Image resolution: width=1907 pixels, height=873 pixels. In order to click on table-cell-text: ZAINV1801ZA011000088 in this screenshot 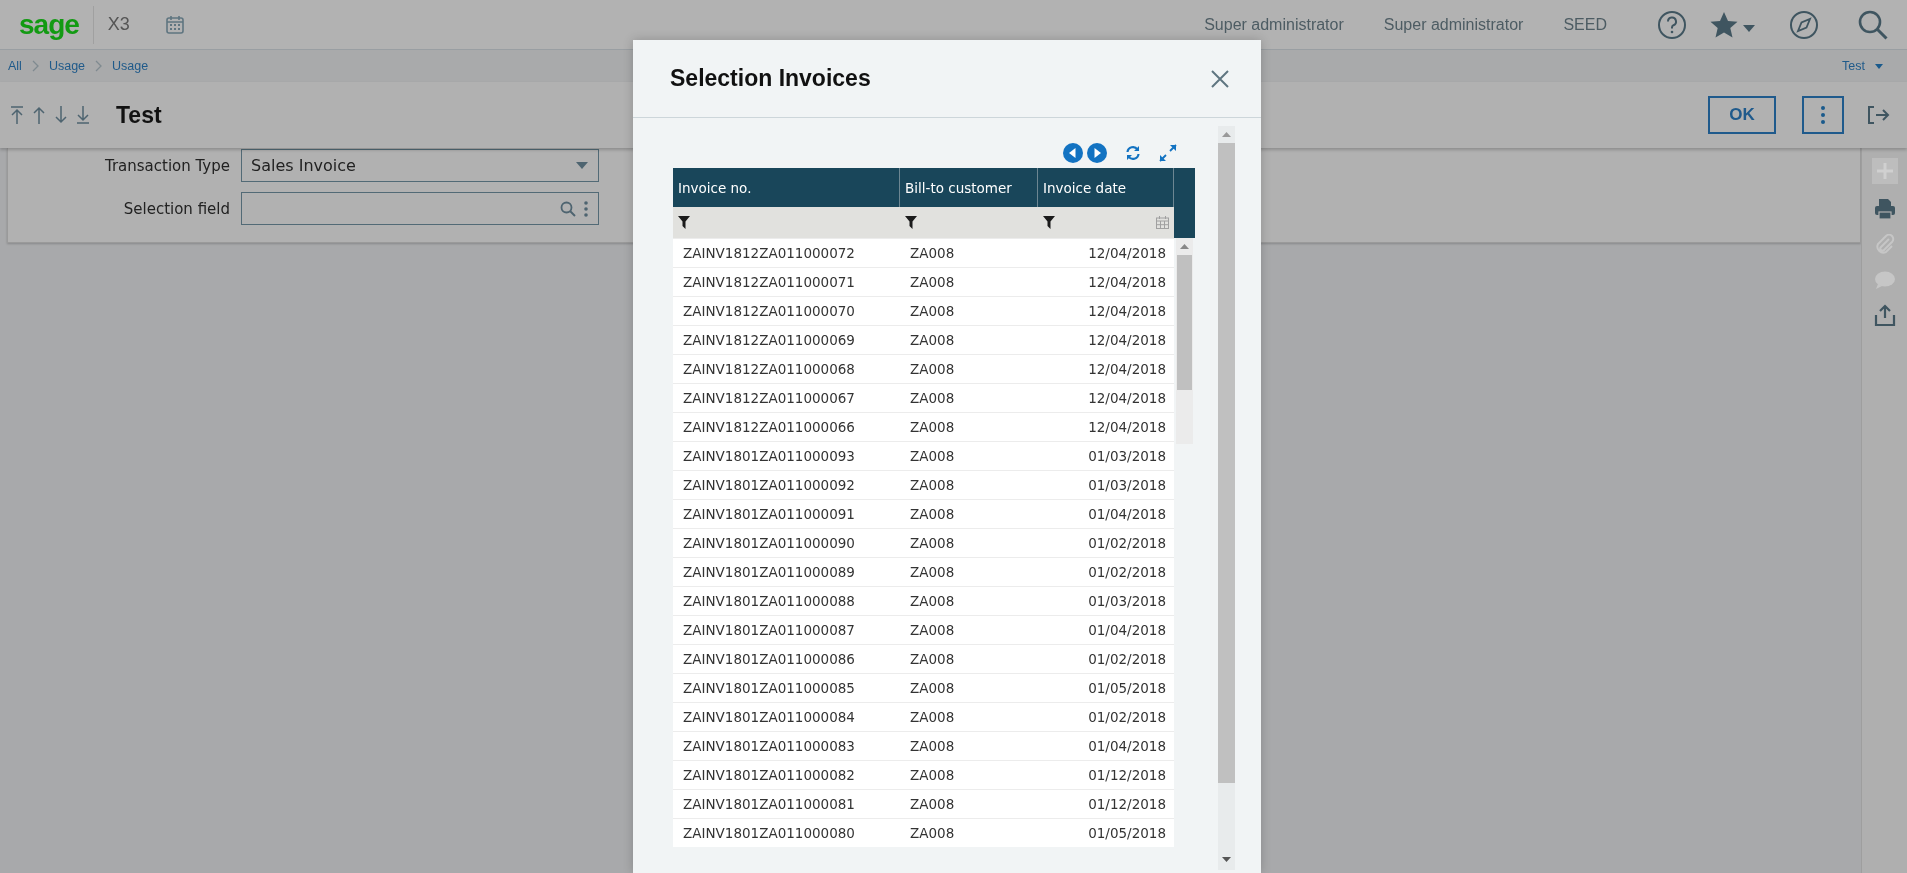, I will do `click(769, 601)`.